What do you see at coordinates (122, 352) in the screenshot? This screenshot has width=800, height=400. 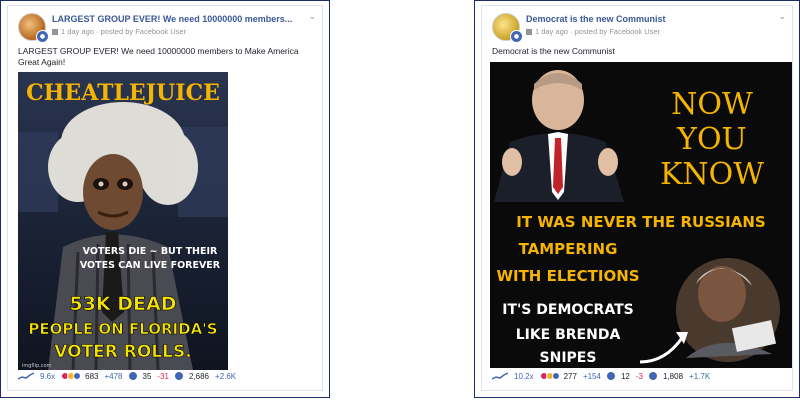 I see `meme-bottom-line-3: VOTER ROLLS.` at bounding box center [122, 352].